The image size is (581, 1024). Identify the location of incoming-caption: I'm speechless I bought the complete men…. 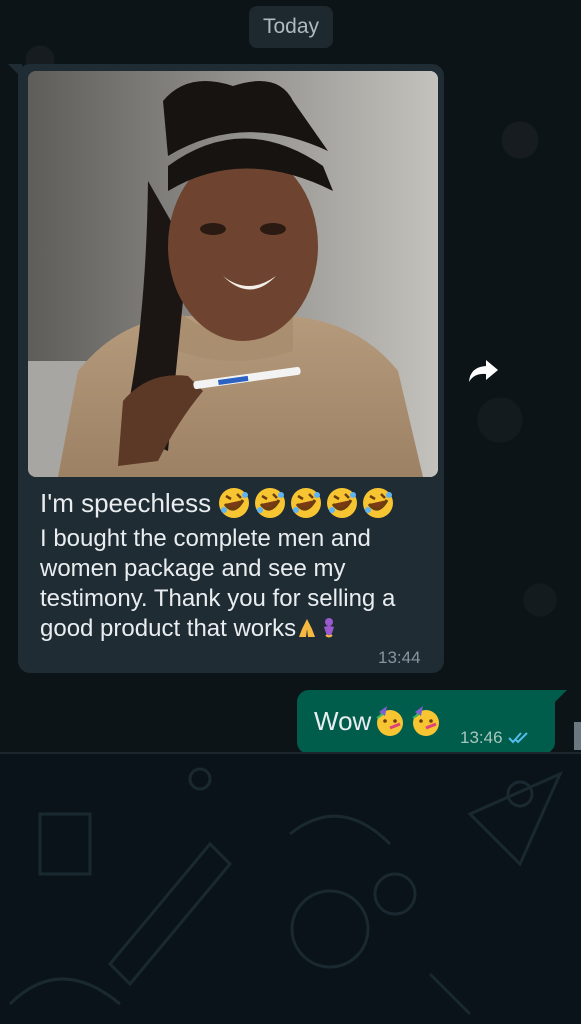
(237, 565).